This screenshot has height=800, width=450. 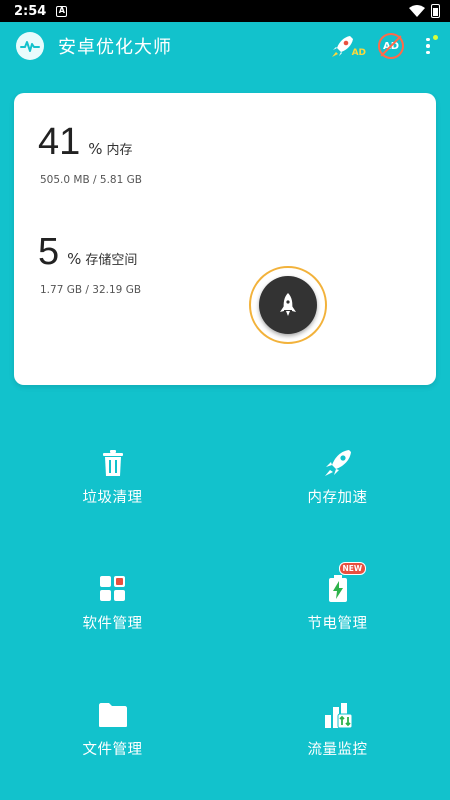 What do you see at coordinates (115, 47) in the screenshot?
I see `app-title: 安卓优化大师` at bounding box center [115, 47].